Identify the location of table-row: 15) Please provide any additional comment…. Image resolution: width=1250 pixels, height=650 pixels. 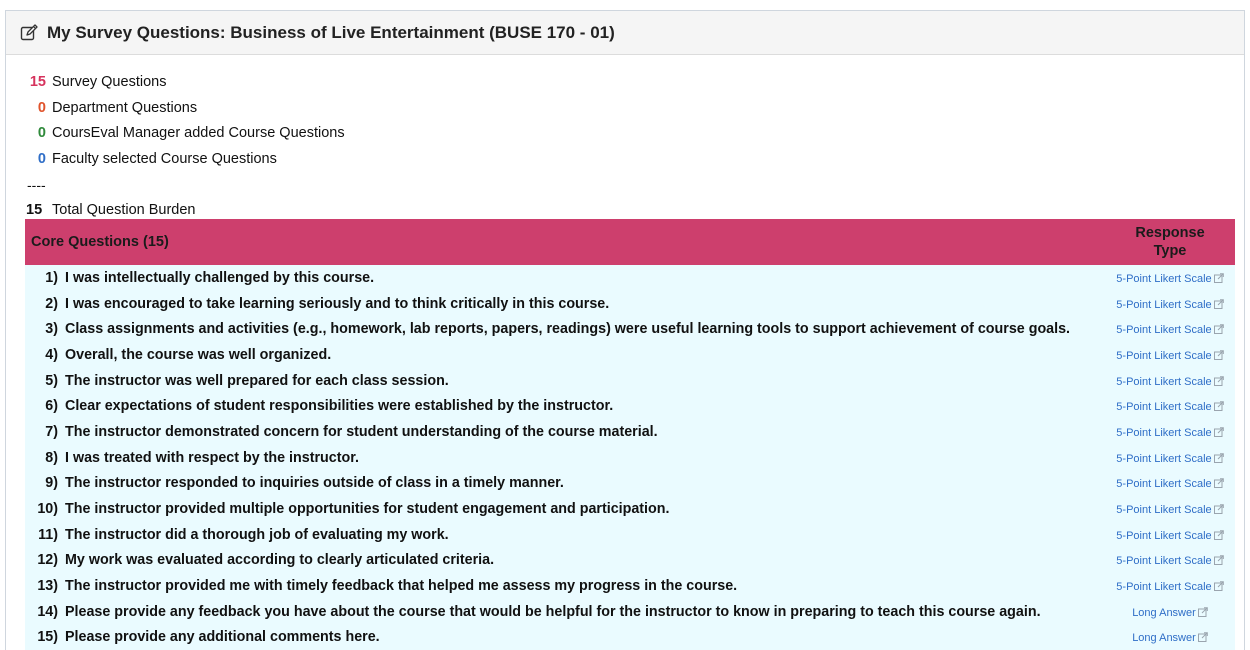
(630, 637).